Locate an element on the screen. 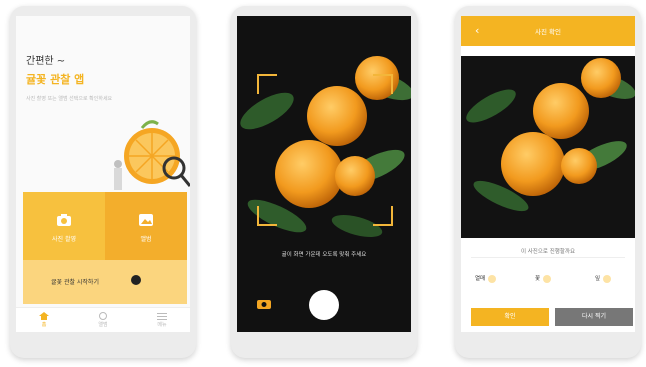 This screenshot has height=367, width=646. option-flower-label: 꽃 is located at coordinates (538, 279).